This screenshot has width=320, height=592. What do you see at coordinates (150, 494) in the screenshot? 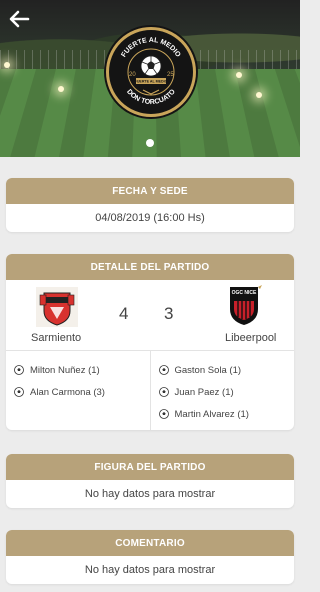
I see `figura-value: No hay datos para mostrar` at bounding box center [150, 494].